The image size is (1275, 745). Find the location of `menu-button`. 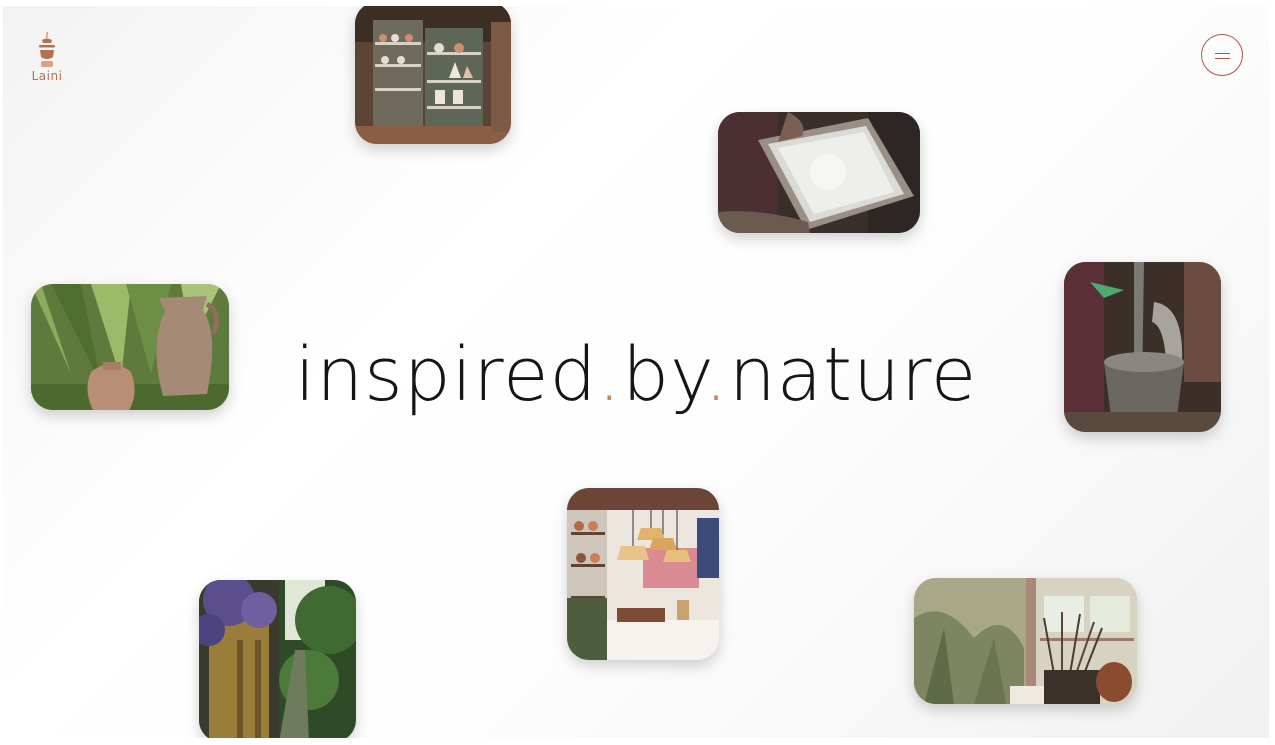

menu-button is located at coordinates (1222, 55).